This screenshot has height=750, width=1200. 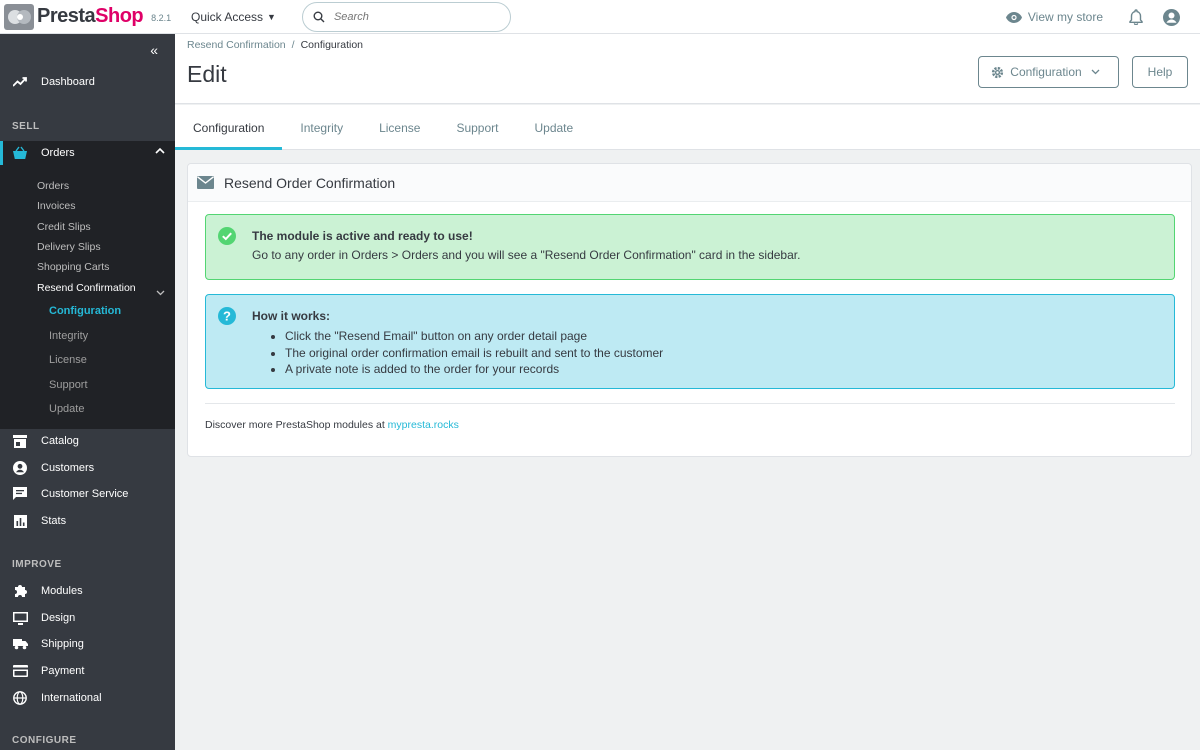 I want to click on sidebar-item-label: Stats, so click(x=54, y=521).